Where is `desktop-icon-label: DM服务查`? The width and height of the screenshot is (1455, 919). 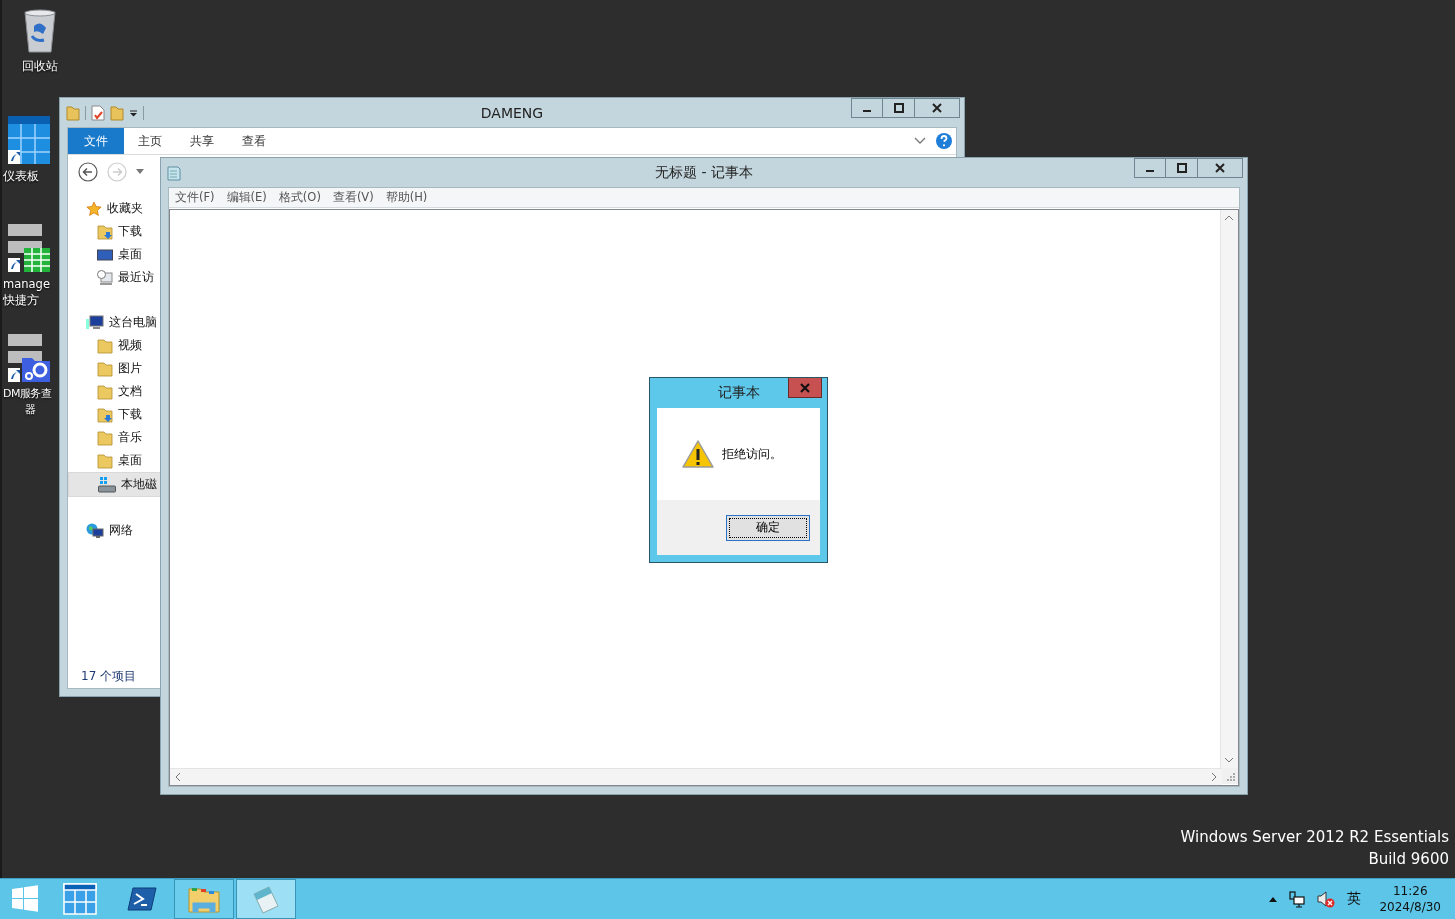 desktop-icon-label: DM服务查 is located at coordinates (27, 394).